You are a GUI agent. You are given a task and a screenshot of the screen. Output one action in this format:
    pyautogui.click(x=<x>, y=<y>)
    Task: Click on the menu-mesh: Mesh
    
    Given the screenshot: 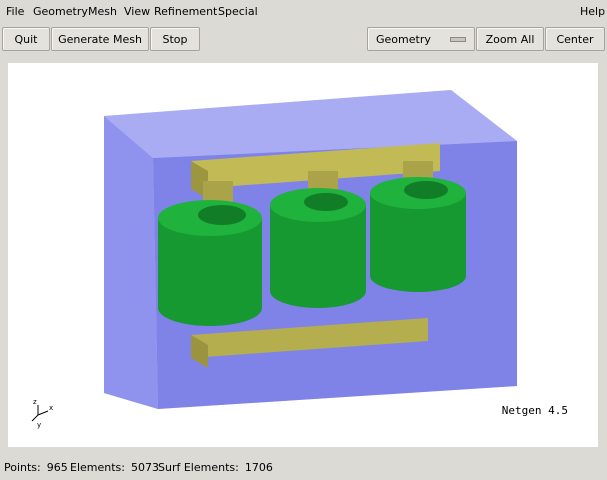 What is the action you would take?
    pyautogui.click(x=102, y=11)
    